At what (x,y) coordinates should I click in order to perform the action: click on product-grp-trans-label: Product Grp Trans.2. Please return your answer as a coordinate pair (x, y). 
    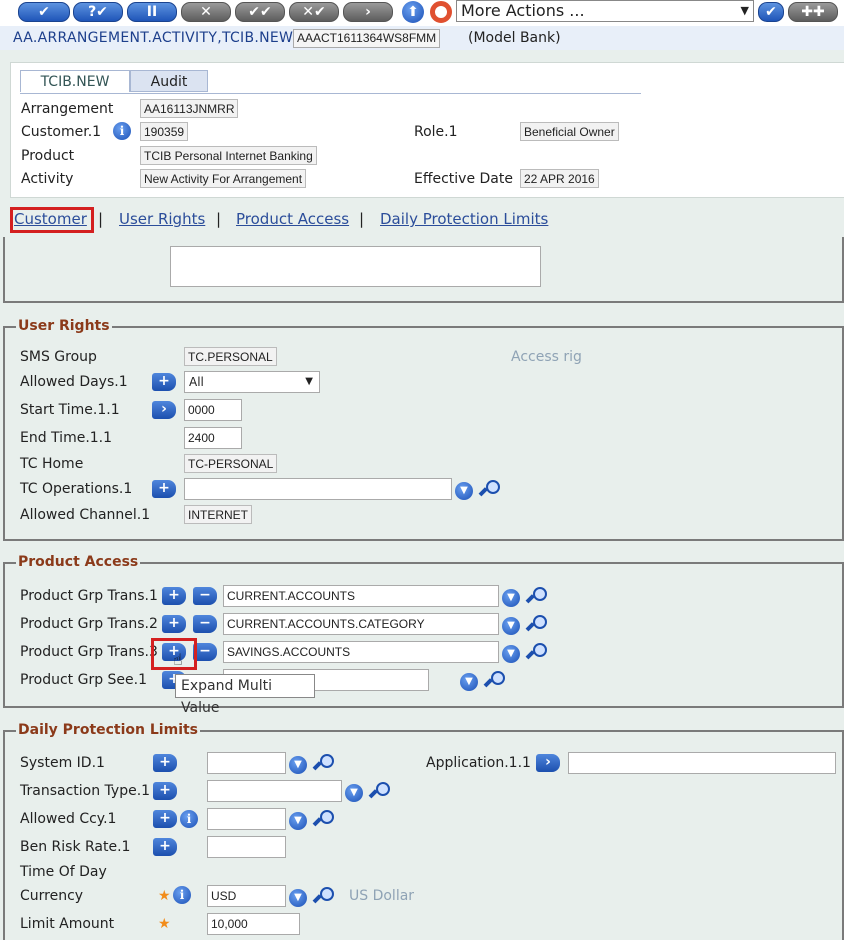
    Looking at the image, I should click on (89, 624).